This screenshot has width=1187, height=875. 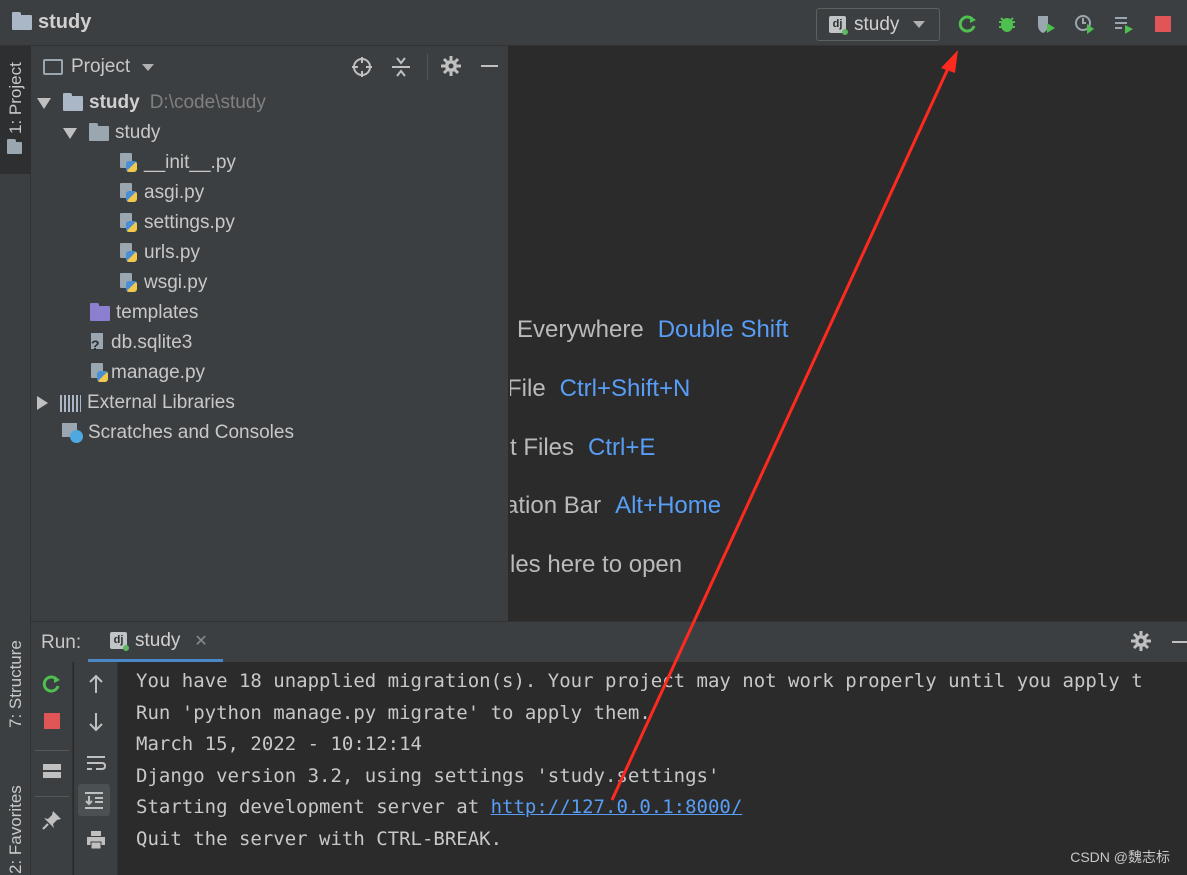 I want to click on hint-recent-files: t Files Ctrl+E, so click(x=582, y=448).